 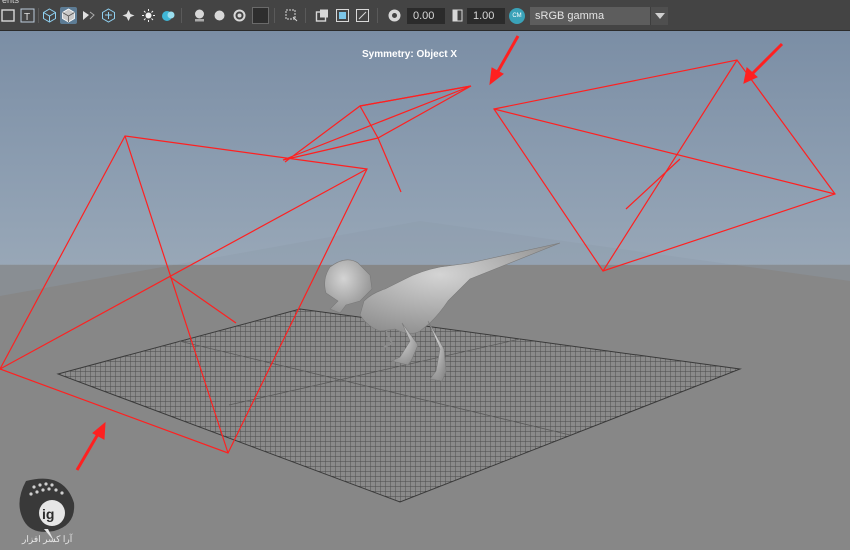 I want to click on dropdown-caret-icon, so click(x=659, y=16).